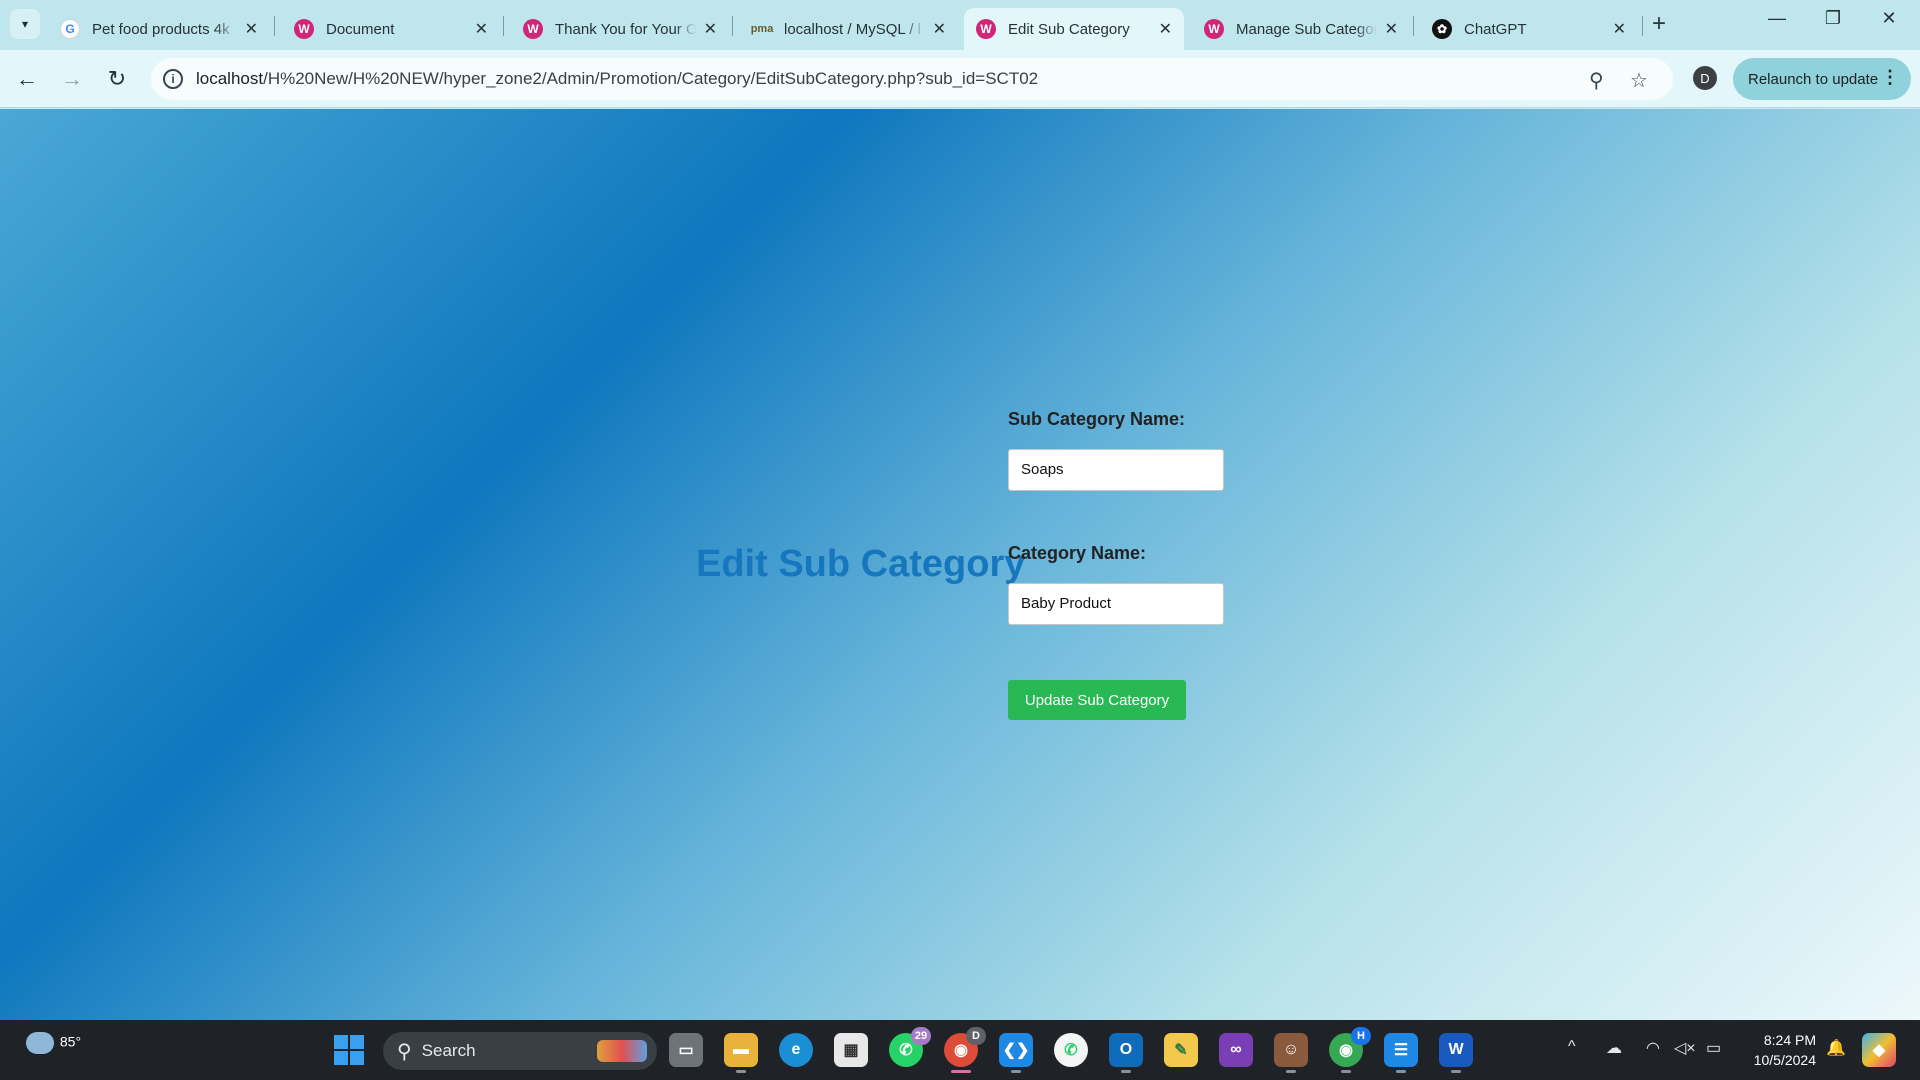  I want to click on close-window-button: ✕, so click(1889, 18).